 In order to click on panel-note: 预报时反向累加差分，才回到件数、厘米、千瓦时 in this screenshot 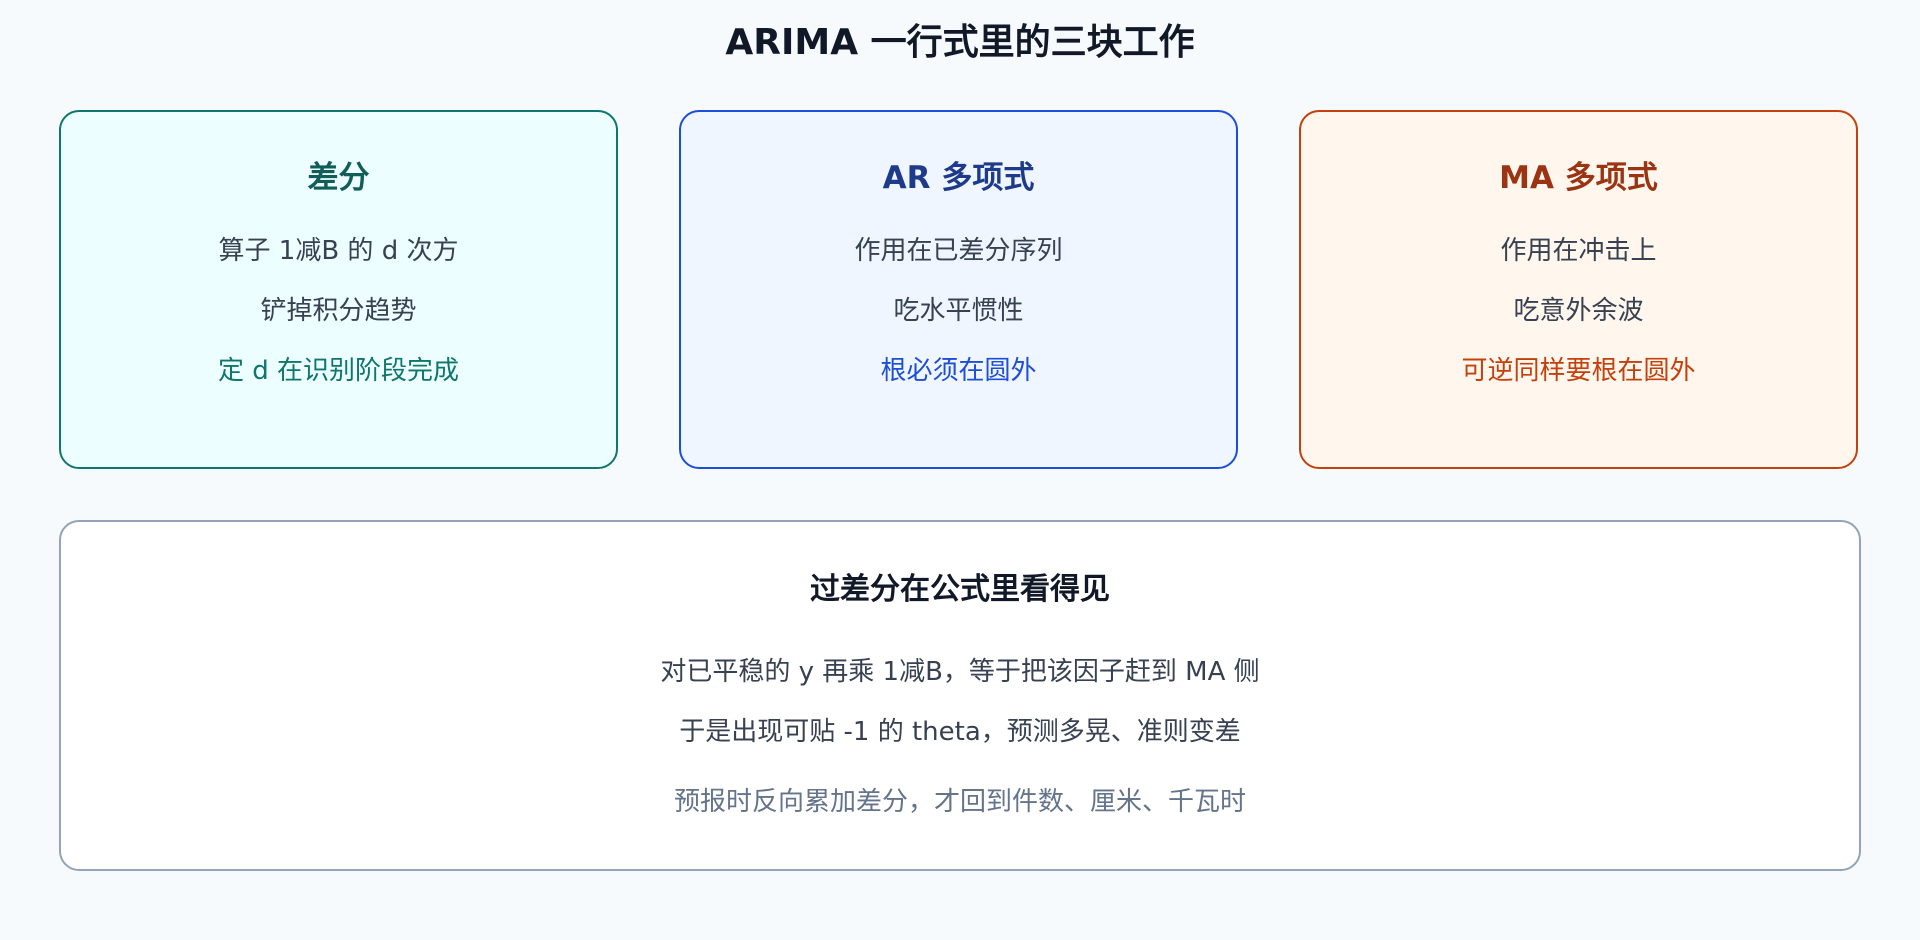, I will do `click(959, 802)`.